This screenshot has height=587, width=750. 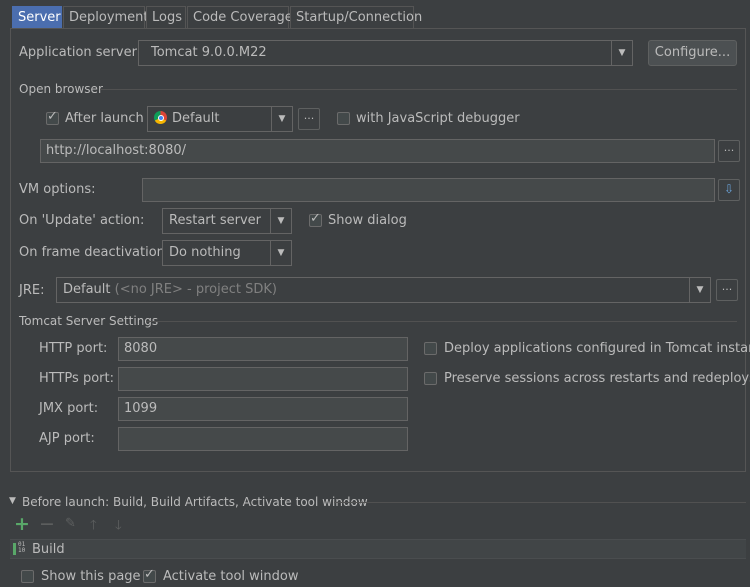 What do you see at coordinates (80, 52) in the screenshot?
I see `application-server-label: Application server:` at bounding box center [80, 52].